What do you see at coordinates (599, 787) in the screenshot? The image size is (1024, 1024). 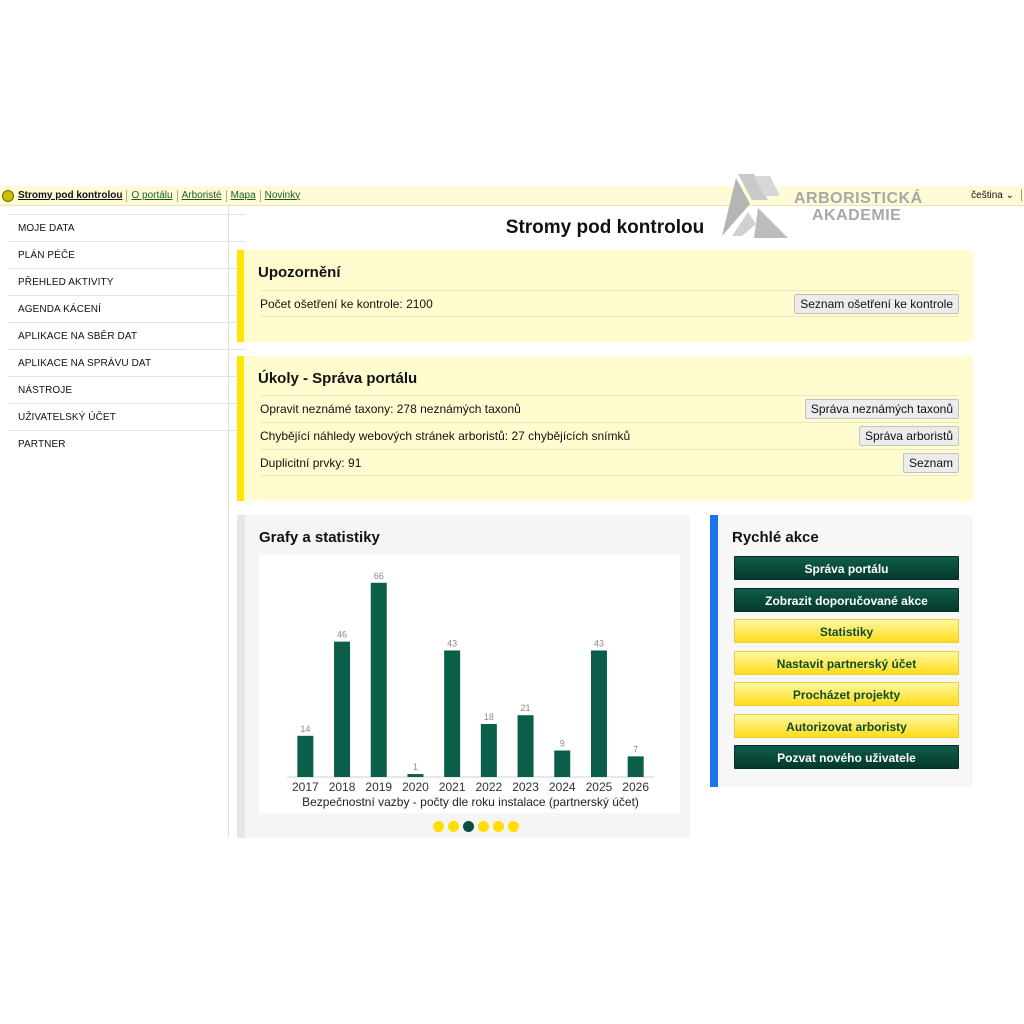 I see `x-tick-label: 2025` at bounding box center [599, 787].